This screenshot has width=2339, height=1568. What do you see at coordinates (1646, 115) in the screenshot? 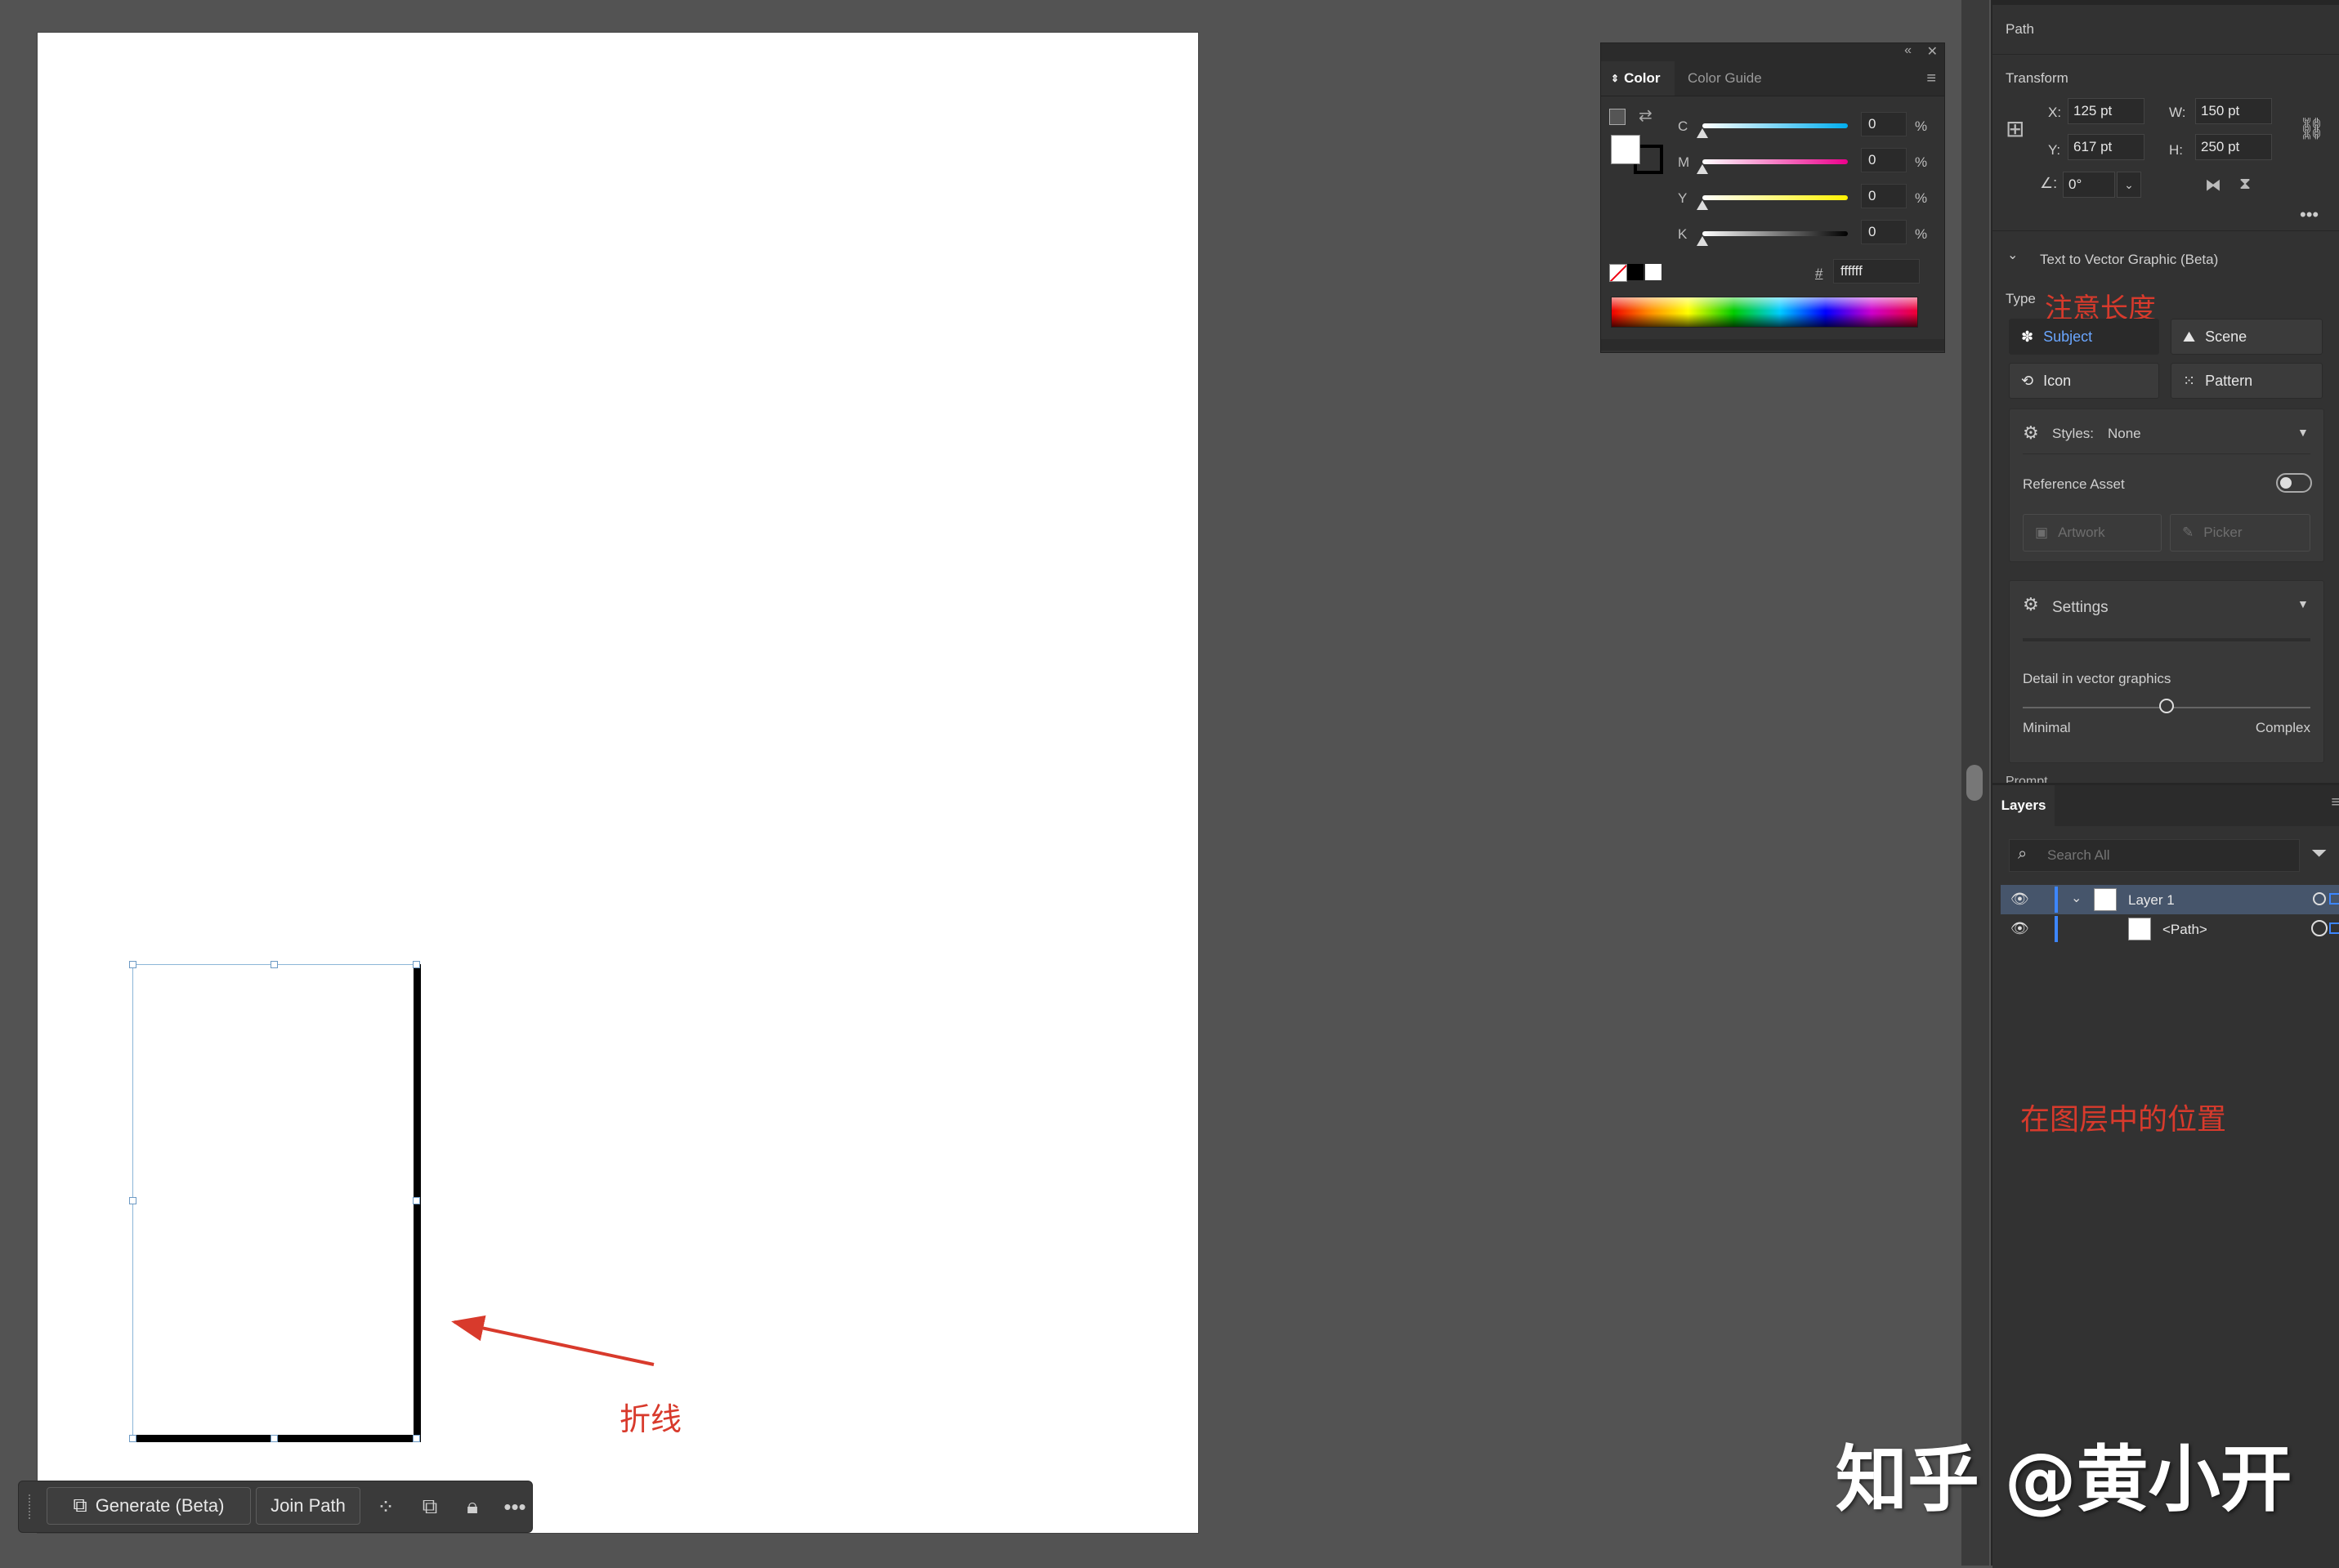
I see `swap-colors-icon: ⇄` at bounding box center [1646, 115].